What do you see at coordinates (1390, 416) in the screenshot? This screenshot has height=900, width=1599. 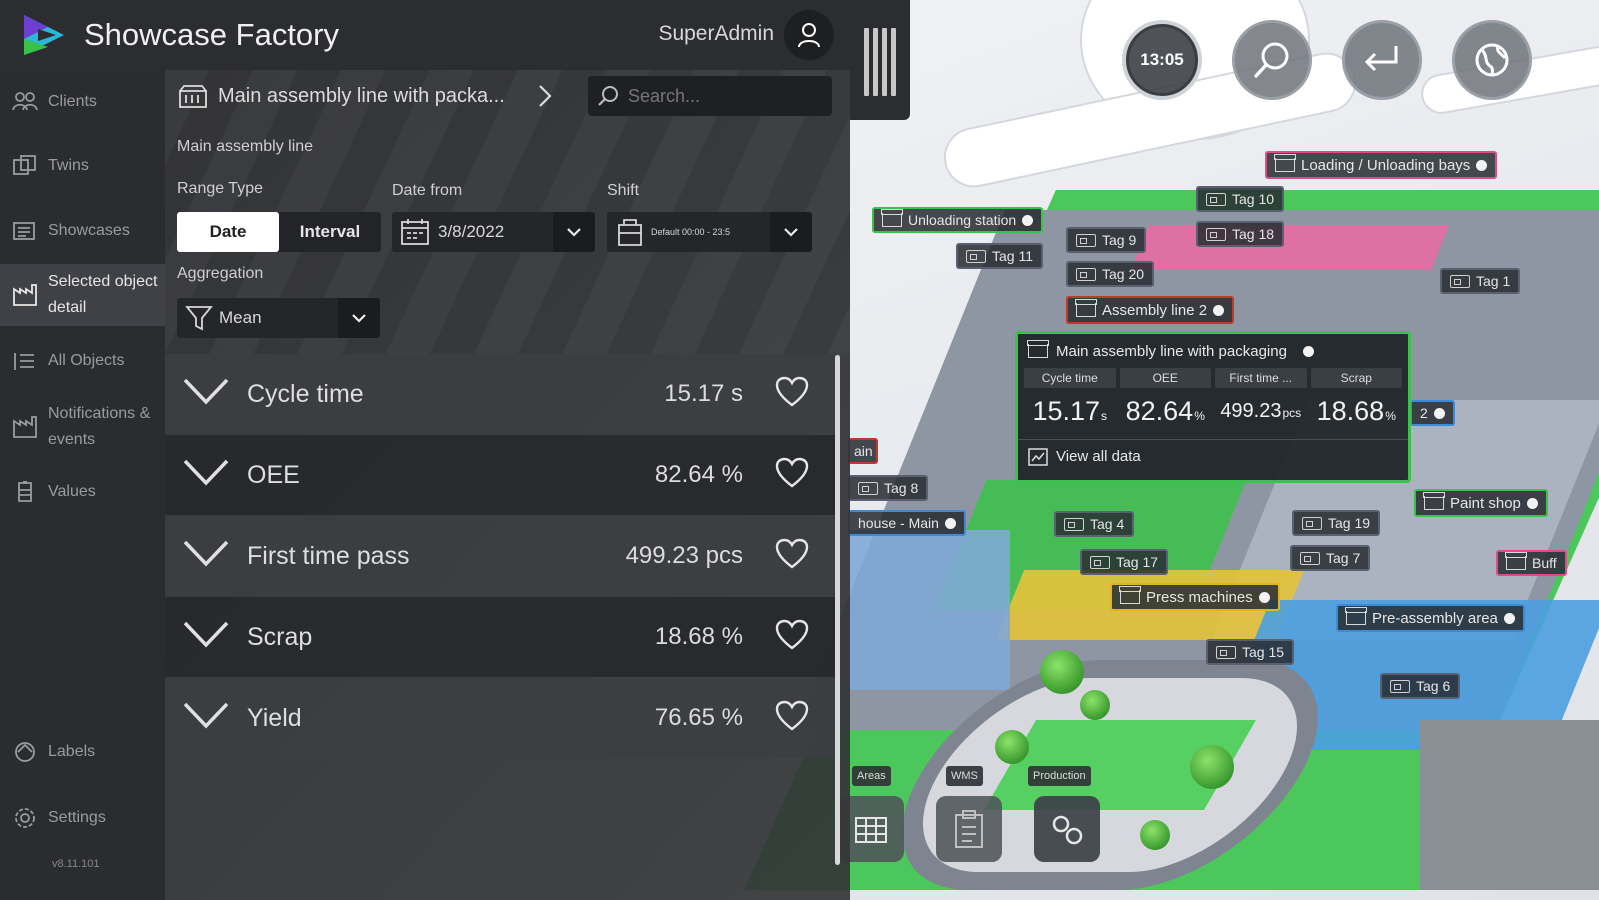 I see `metric-unit: %` at bounding box center [1390, 416].